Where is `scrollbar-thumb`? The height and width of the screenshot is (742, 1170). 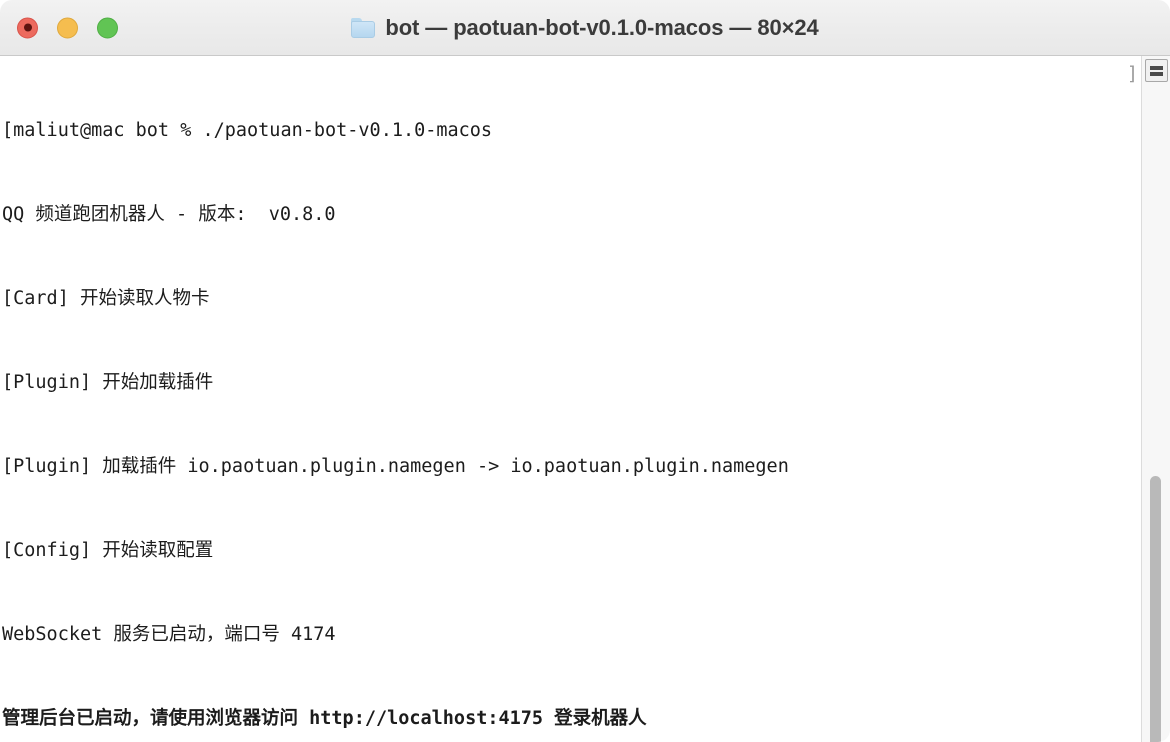 scrollbar-thumb is located at coordinates (1155, 609).